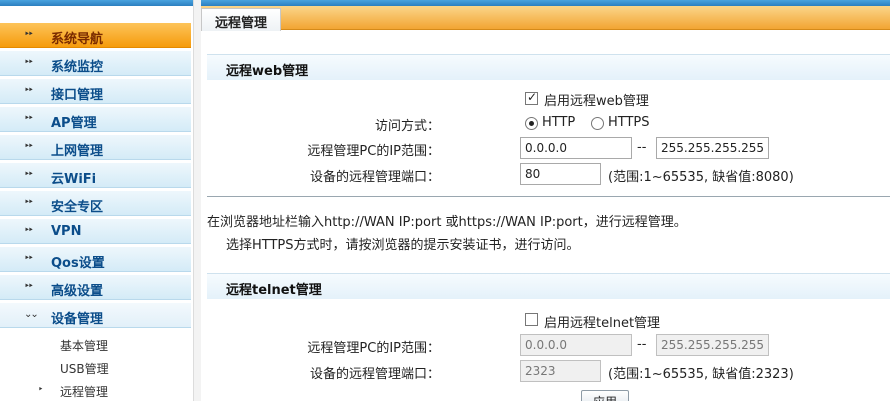 The image size is (890, 401). I want to click on sidebar-item-label: AP管理, so click(74, 123).